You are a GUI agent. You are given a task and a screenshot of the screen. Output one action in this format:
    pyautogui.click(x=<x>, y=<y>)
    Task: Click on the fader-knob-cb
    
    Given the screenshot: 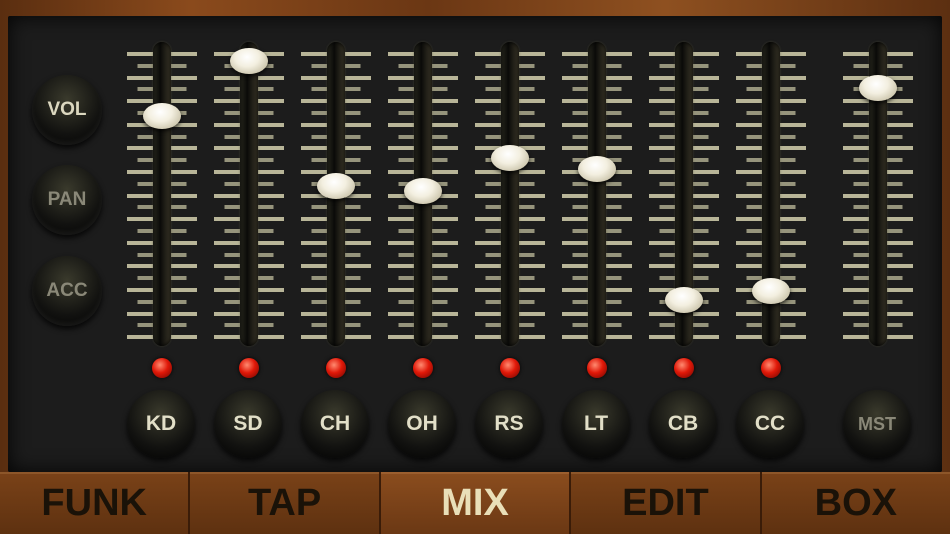 What is the action you would take?
    pyautogui.click(x=684, y=299)
    